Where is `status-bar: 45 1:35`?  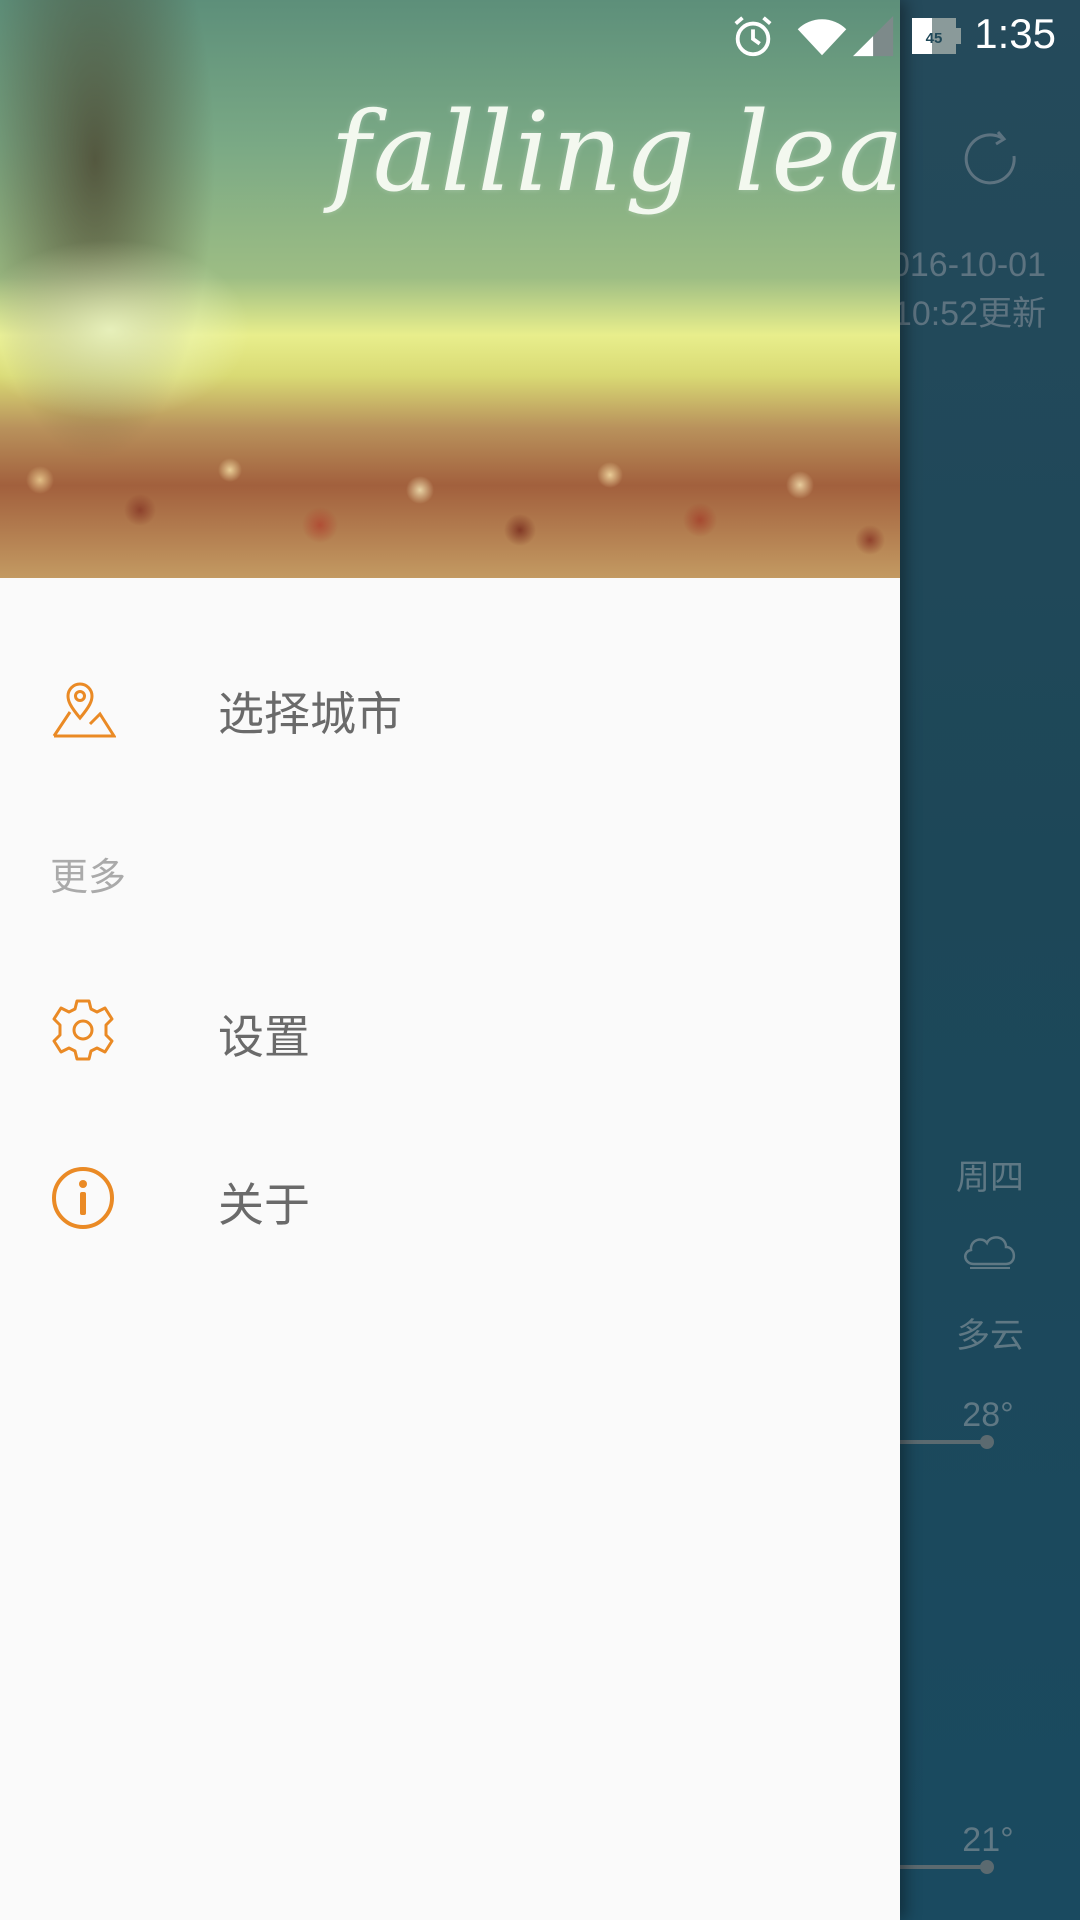 status-bar: 45 1:35 is located at coordinates (540, 37).